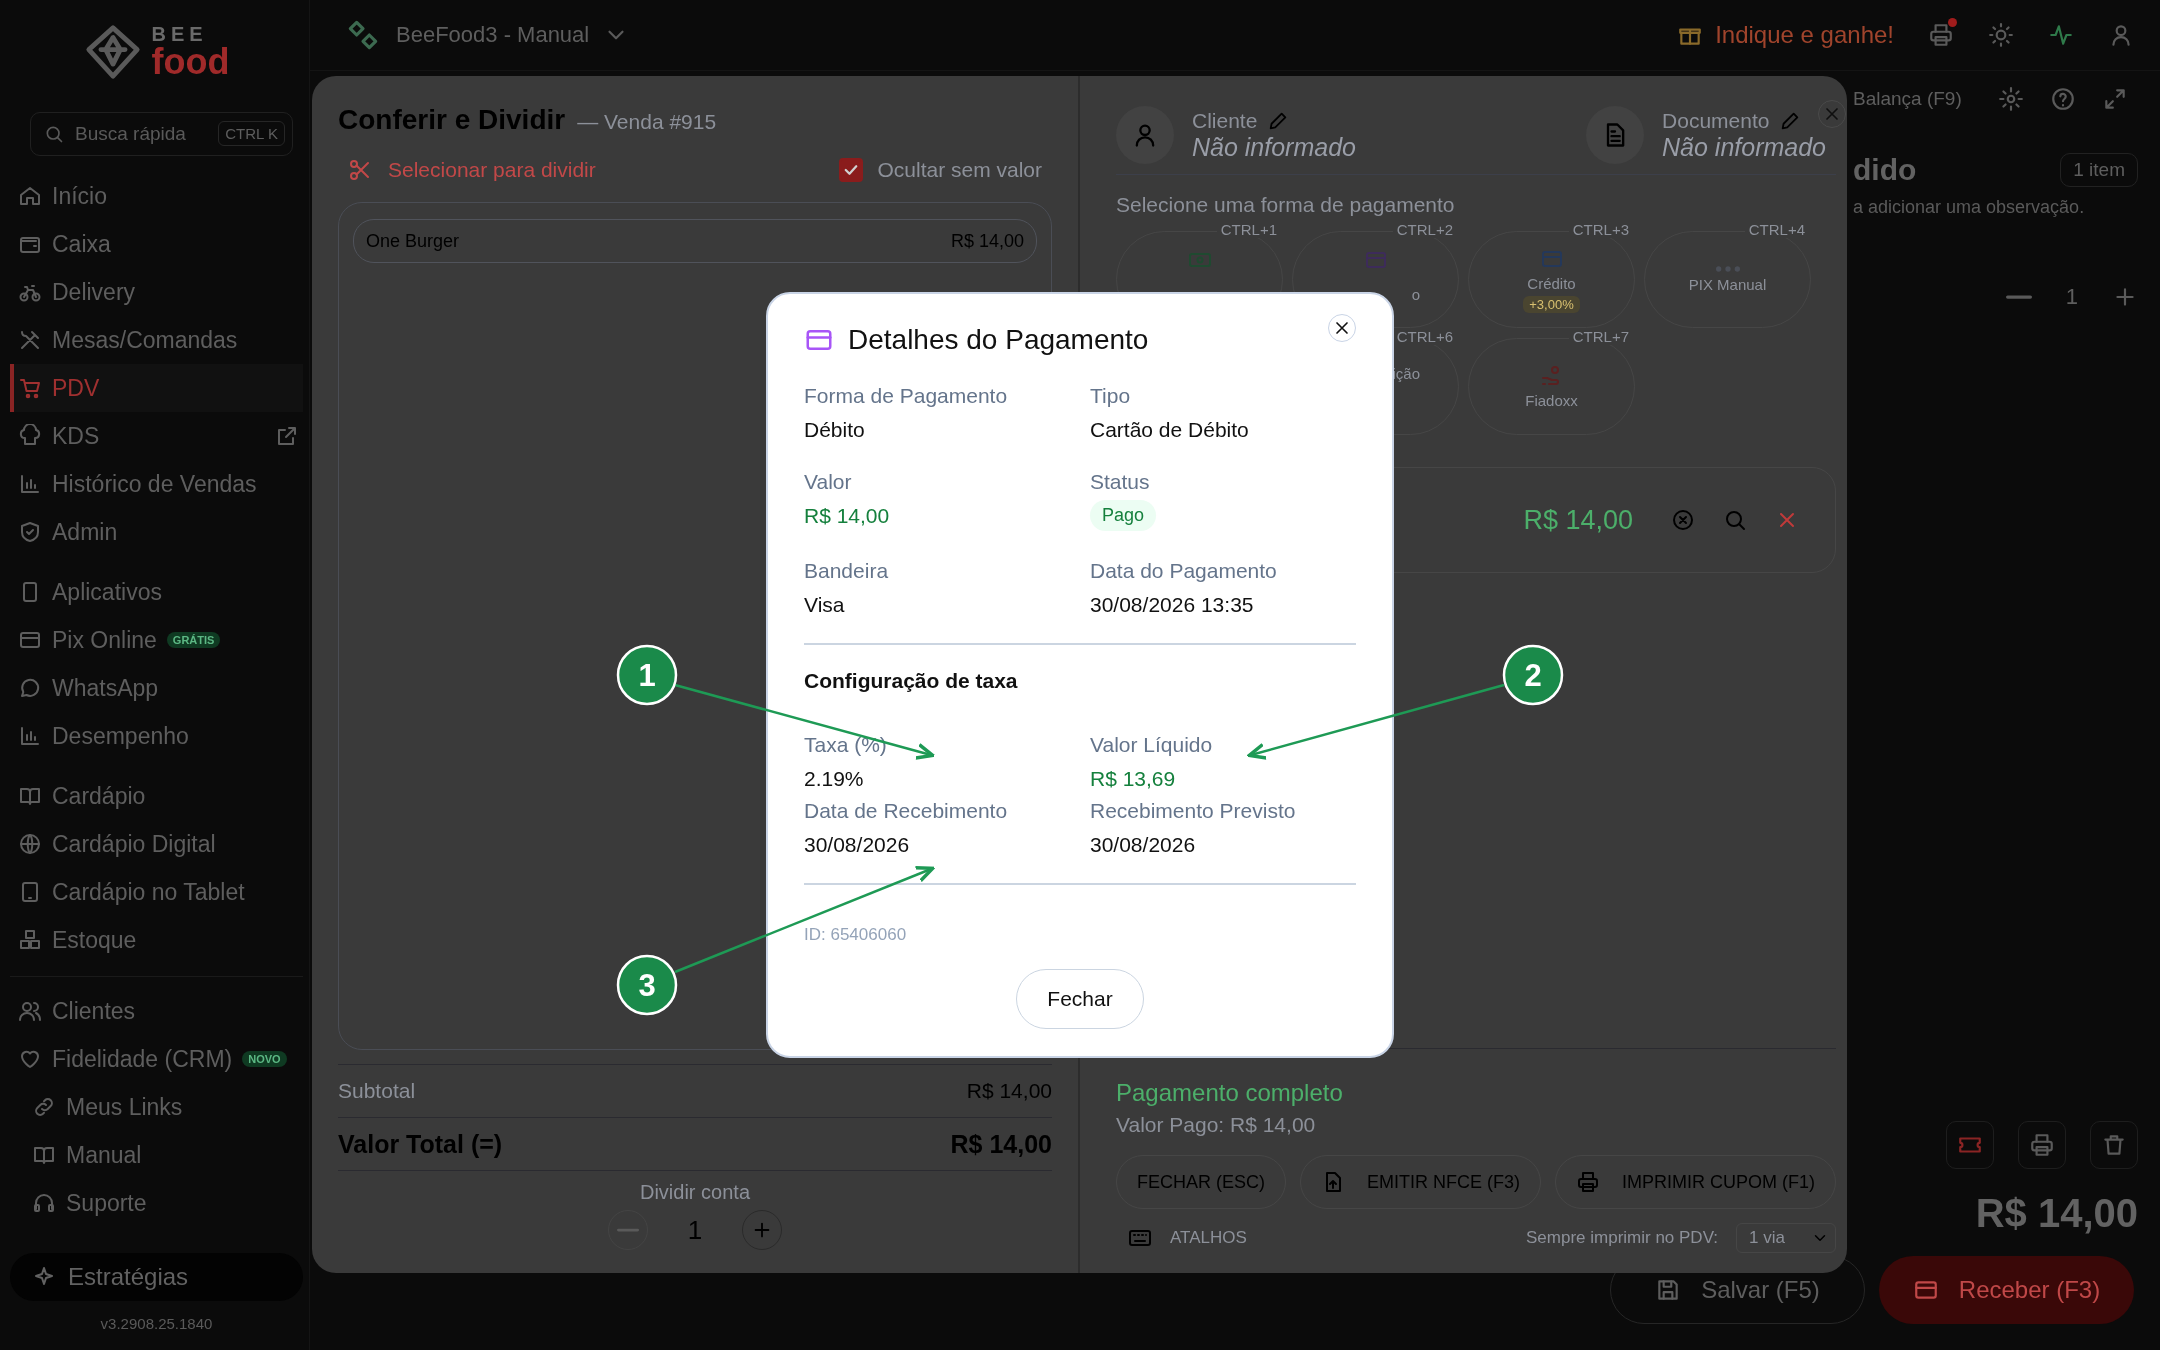 This screenshot has width=2160, height=1350. Describe the element at coordinates (30, 844) in the screenshot. I see `globe-icon` at that location.